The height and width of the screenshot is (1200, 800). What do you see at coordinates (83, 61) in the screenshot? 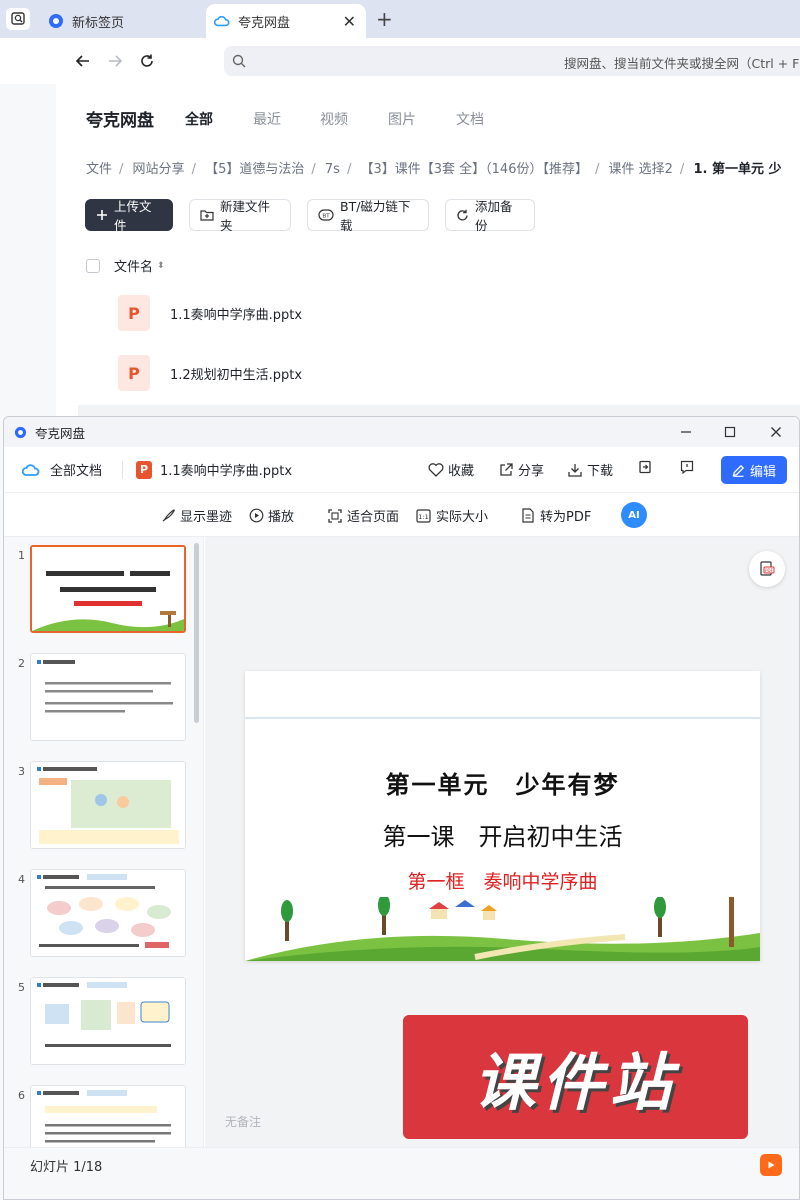
I see `back-button` at bounding box center [83, 61].